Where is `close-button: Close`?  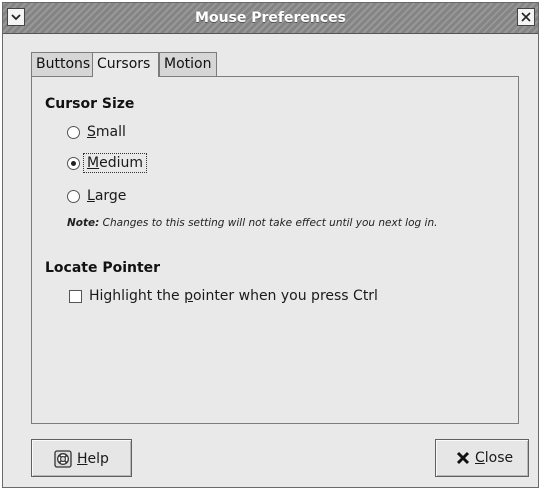 close-button: Close is located at coordinates (482, 458).